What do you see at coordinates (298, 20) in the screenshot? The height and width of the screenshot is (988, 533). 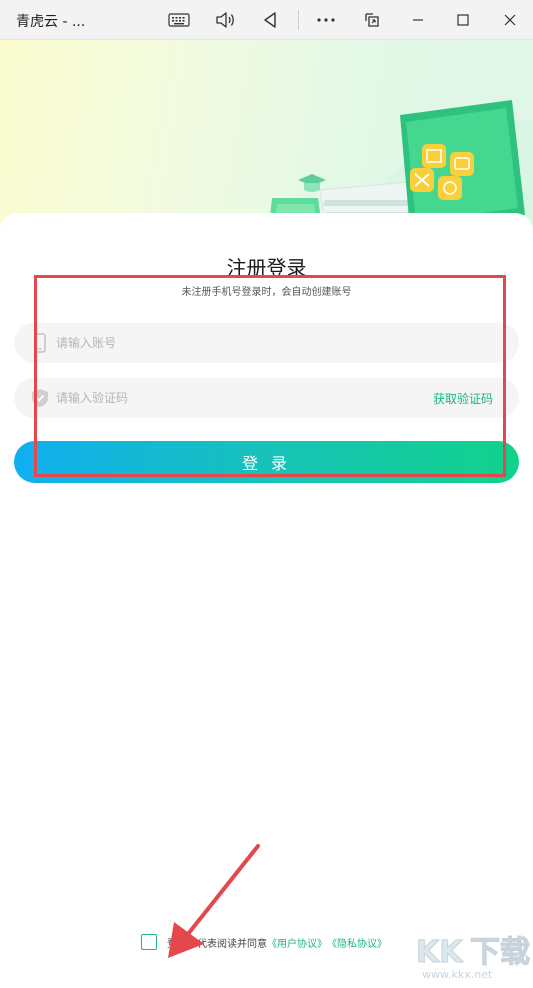 I see `titlebar-divider` at bounding box center [298, 20].